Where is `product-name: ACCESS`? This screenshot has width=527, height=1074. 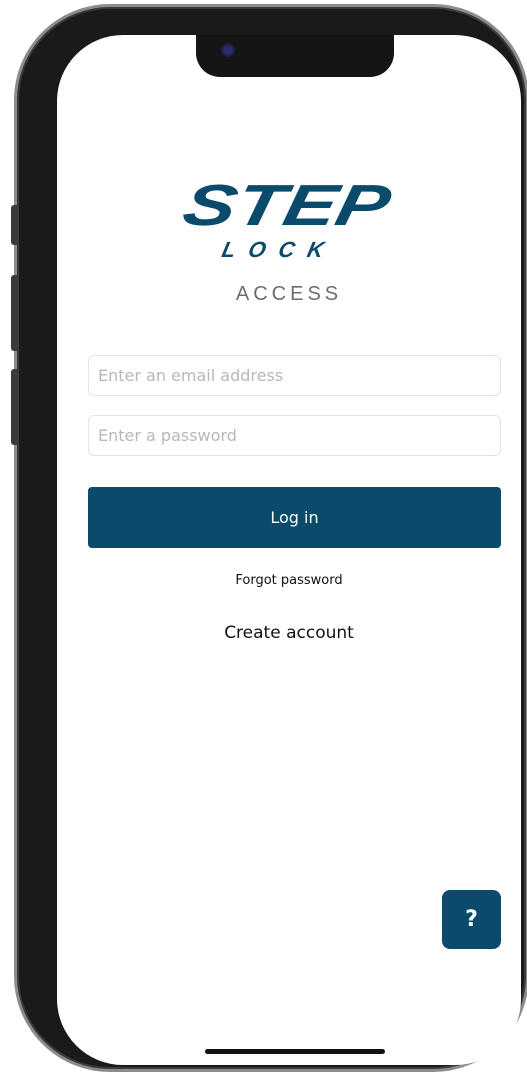
product-name: ACCESS is located at coordinates (289, 294).